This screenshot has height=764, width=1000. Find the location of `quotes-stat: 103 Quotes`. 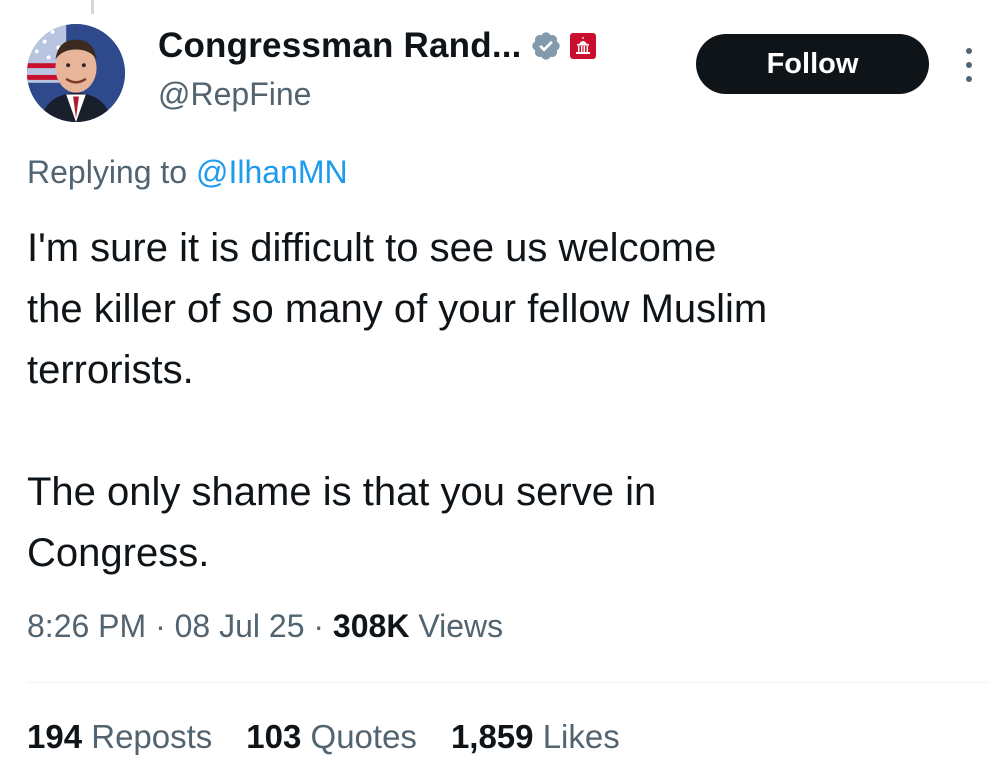

quotes-stat: 103 Quotes is located at coordinates (331, 737).